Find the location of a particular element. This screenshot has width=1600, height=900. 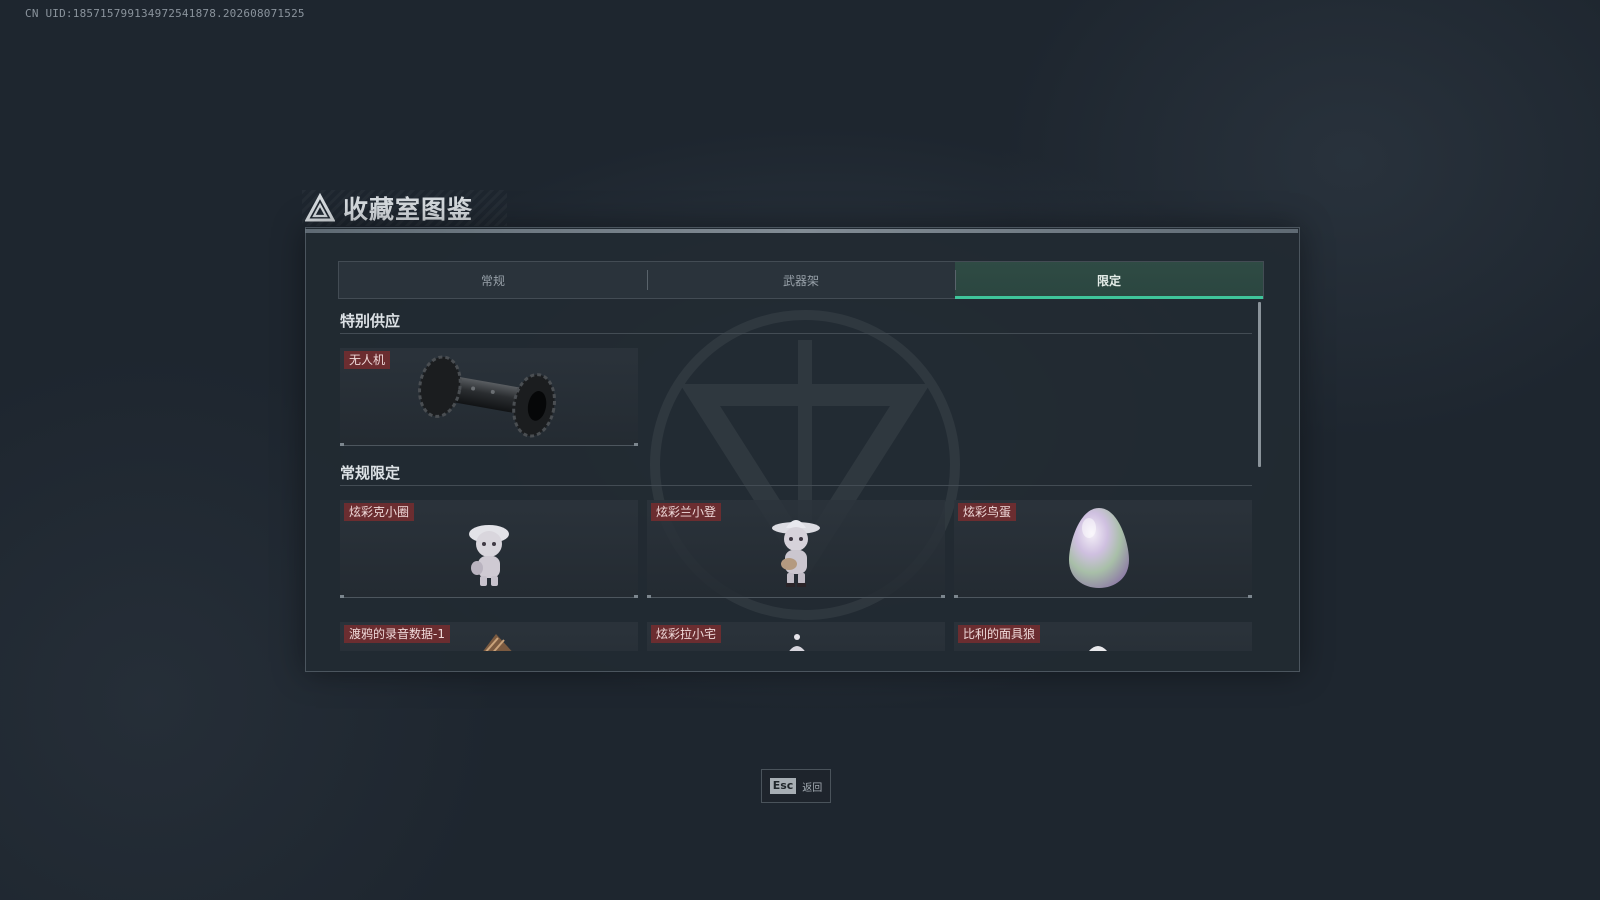

category-tabs: 常规 武器架 限定 is located at coordinates (801, 280).